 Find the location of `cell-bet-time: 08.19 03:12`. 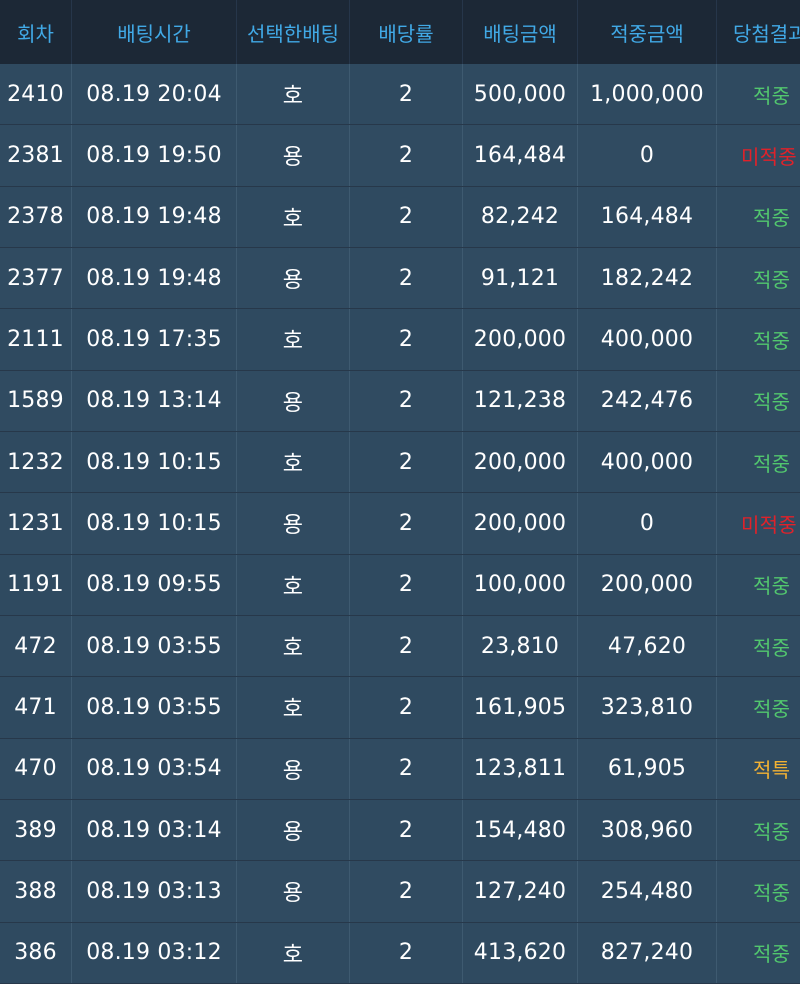

cell-bet-time: 08.19 03:12 is located at coordinates (154, 952).